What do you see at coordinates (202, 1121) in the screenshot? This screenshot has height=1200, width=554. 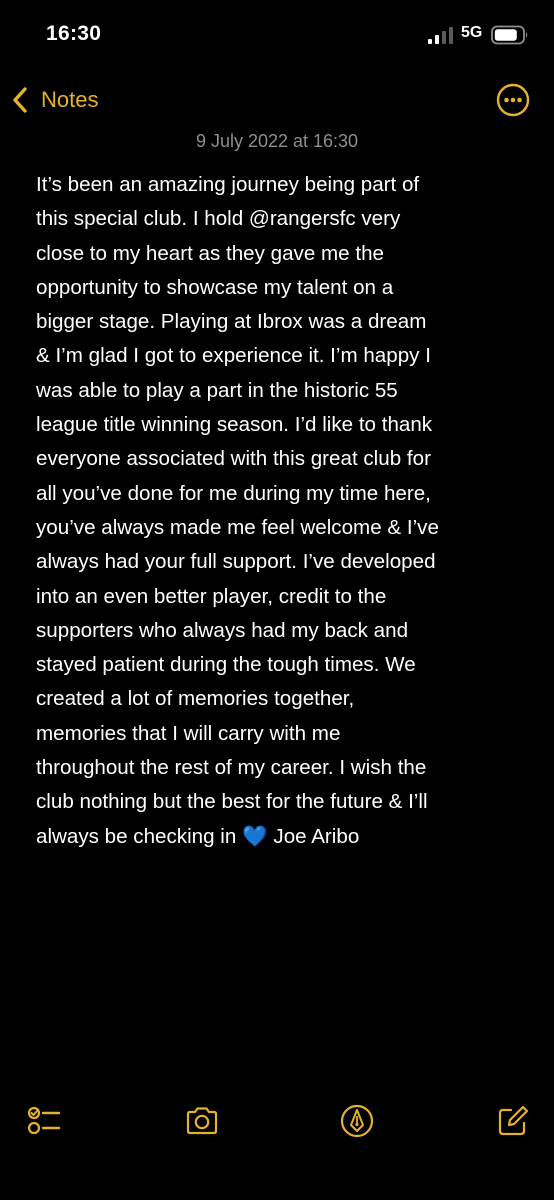 I see `camera-icon` at bounding box center [202, 1121].